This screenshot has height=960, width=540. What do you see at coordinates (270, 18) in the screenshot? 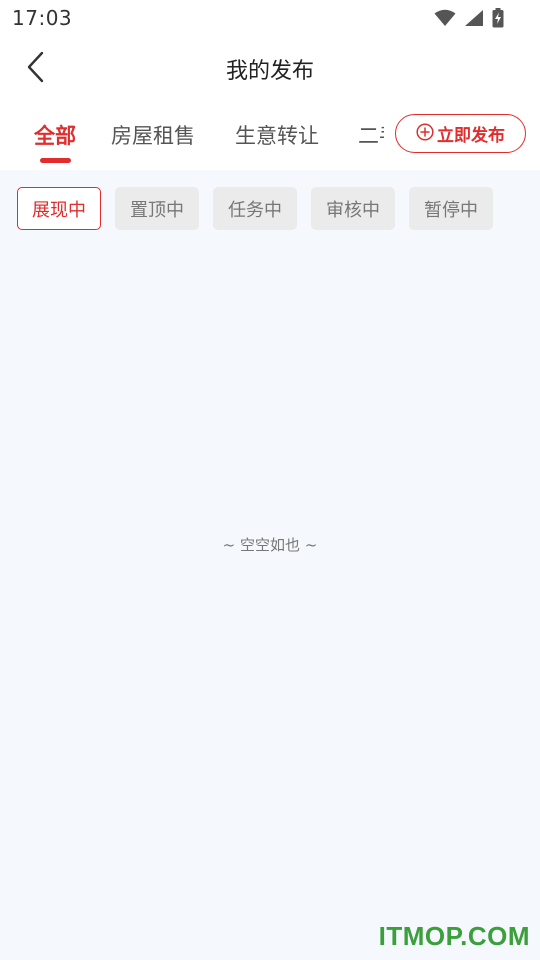
I see `status-bar: 17:03` at bounding box center [270, 18].